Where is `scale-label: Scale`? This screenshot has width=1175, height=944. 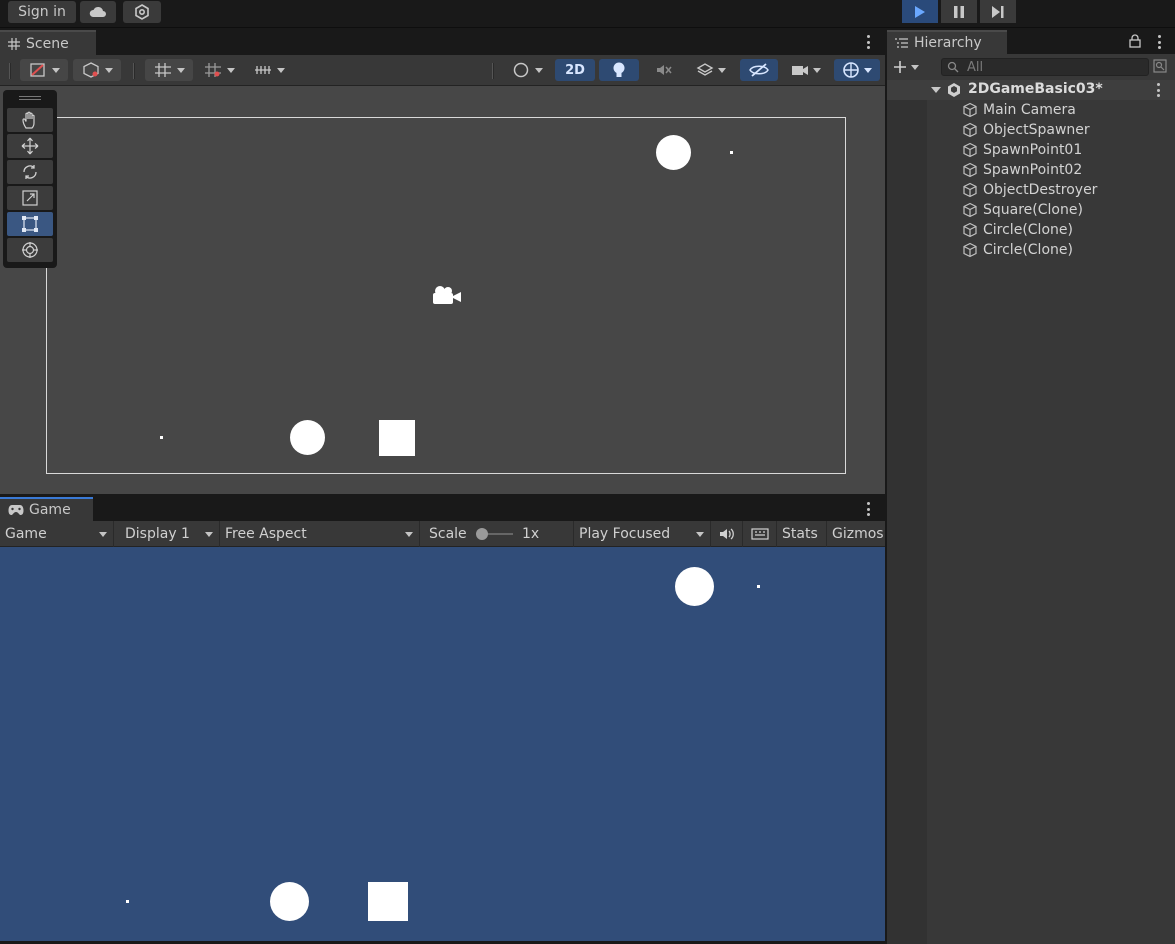
scale-label: Scale is located at coordinates (448, 534).